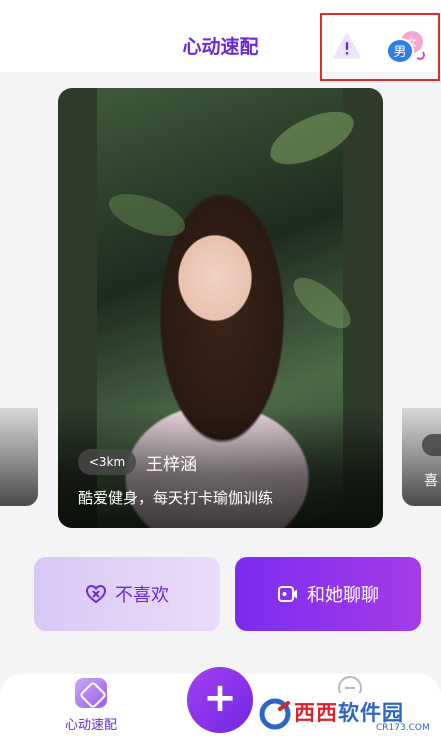  What do you see at coordinates (220, 40) in the screenshot?
I see `top-bar: 心动速配 男` at bounding box center [220, 40].